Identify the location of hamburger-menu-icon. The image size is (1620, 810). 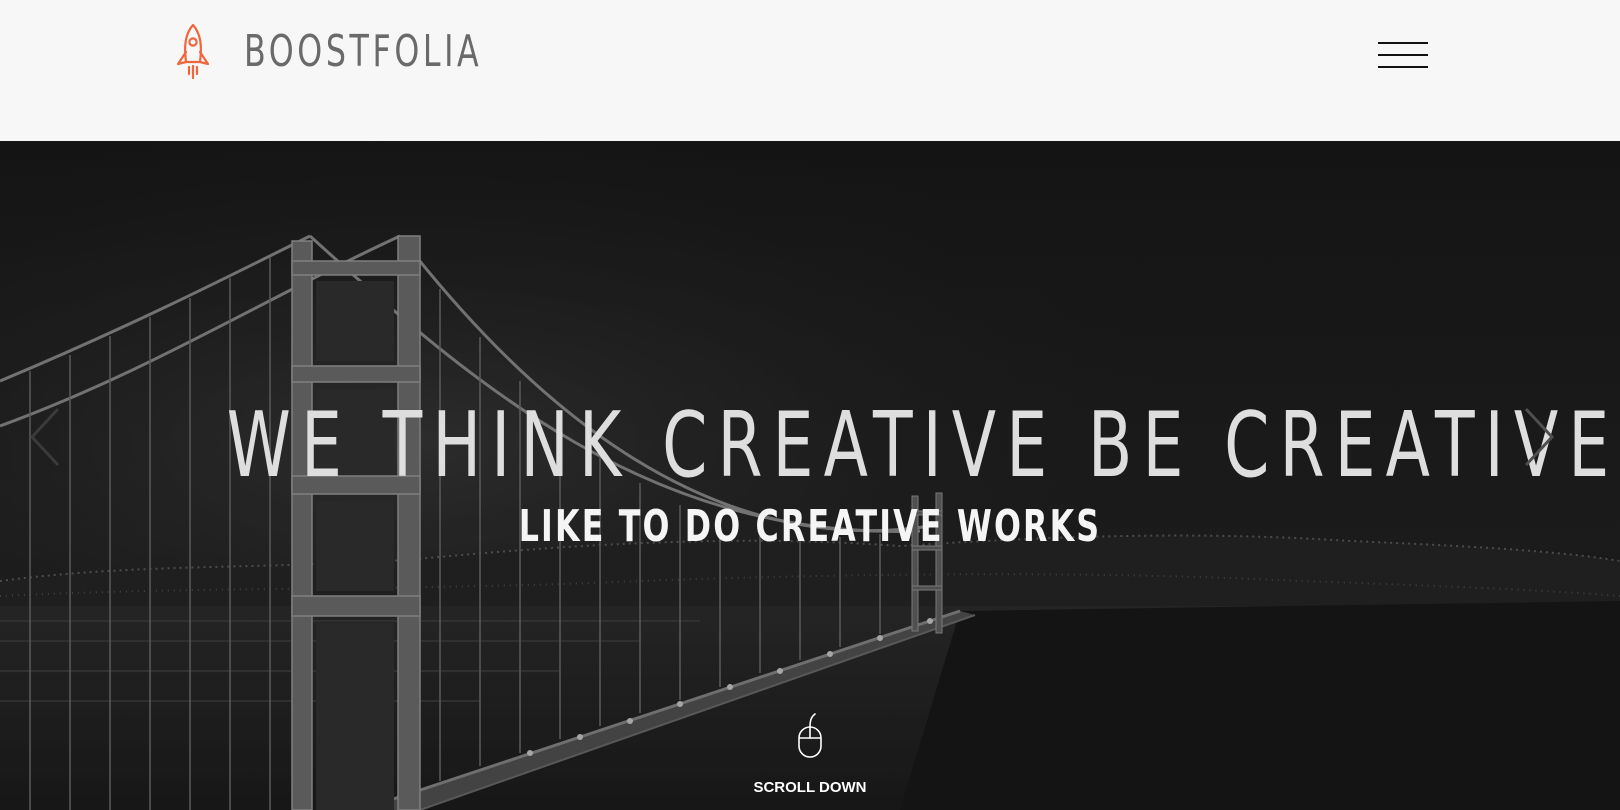
(1403, 43).